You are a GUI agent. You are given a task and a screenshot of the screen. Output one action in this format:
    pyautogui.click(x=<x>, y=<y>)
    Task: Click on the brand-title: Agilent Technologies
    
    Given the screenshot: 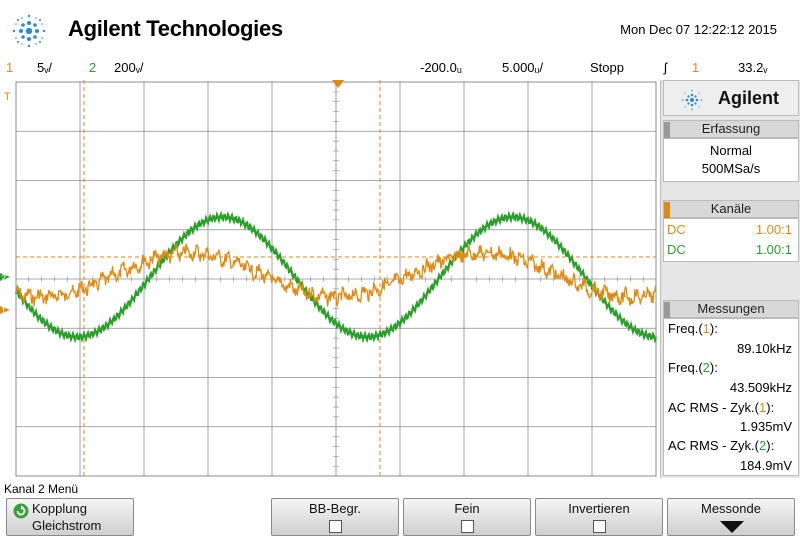 What is the action you would take?
    pyautogui.click(x=175, y=28)
    